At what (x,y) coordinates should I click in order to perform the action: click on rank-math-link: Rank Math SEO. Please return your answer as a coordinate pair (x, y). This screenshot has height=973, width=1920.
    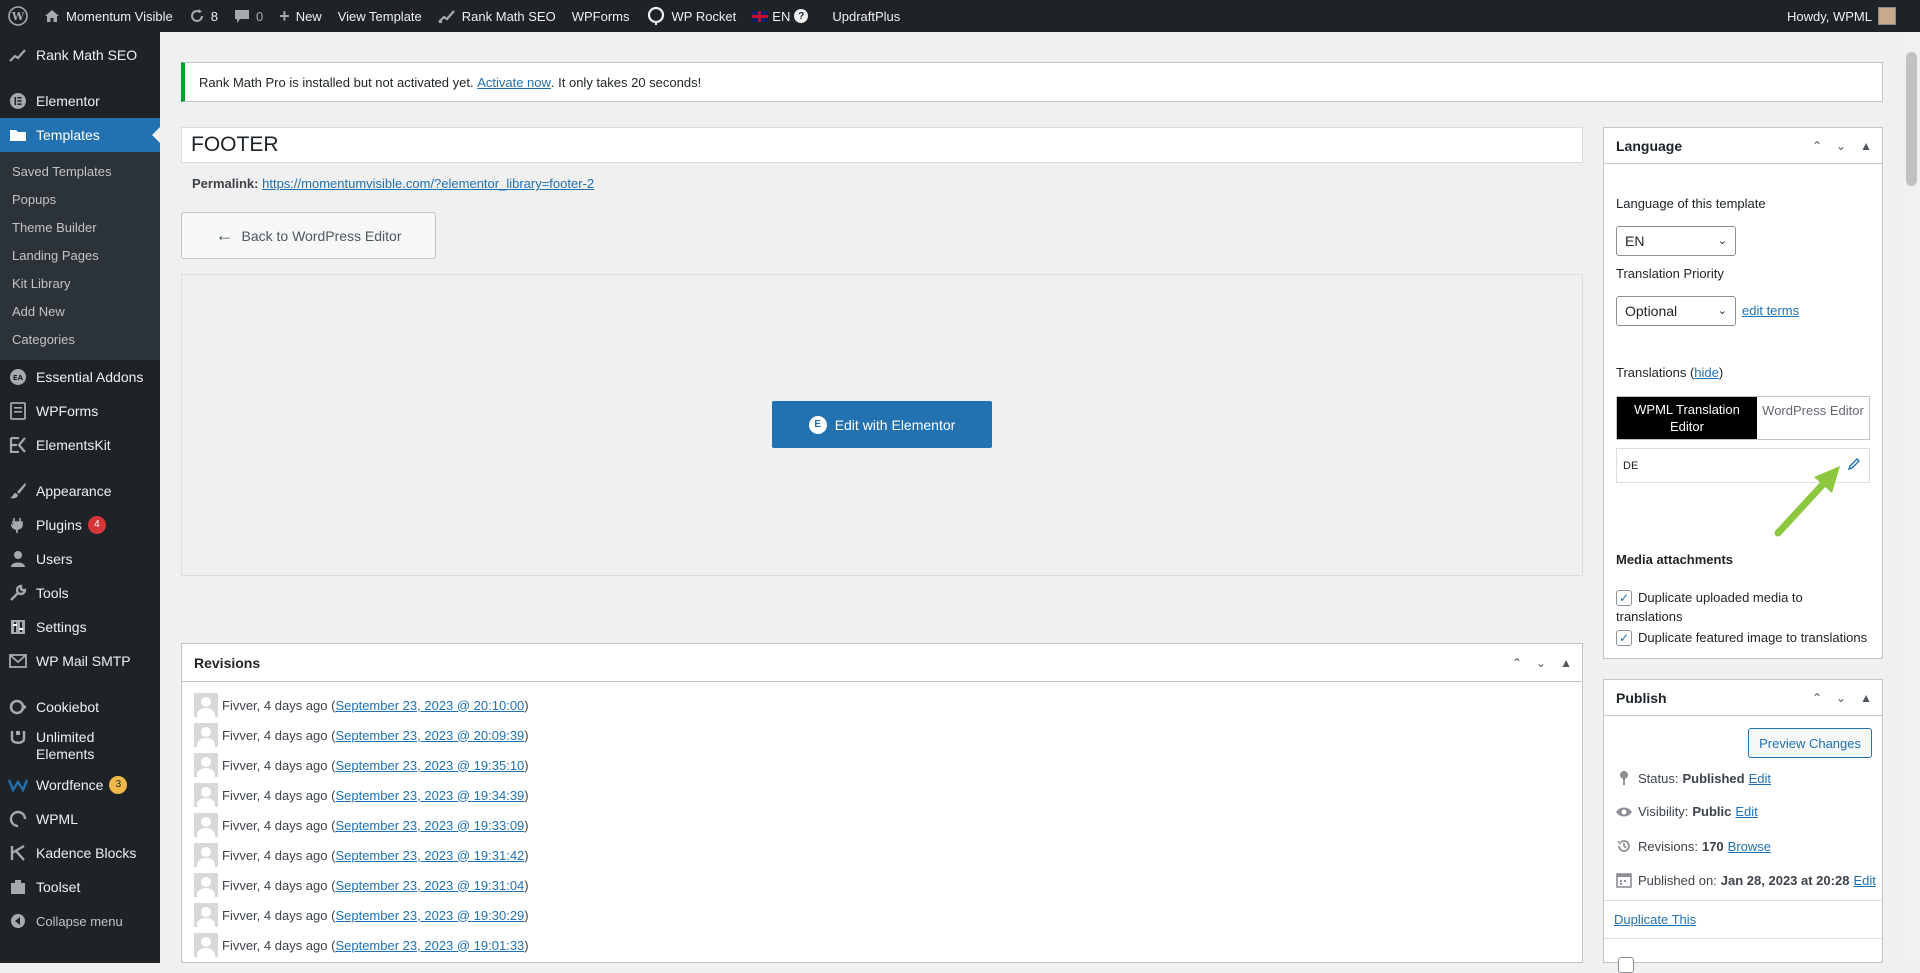
    Looking at the image, I should click on (497, 16).